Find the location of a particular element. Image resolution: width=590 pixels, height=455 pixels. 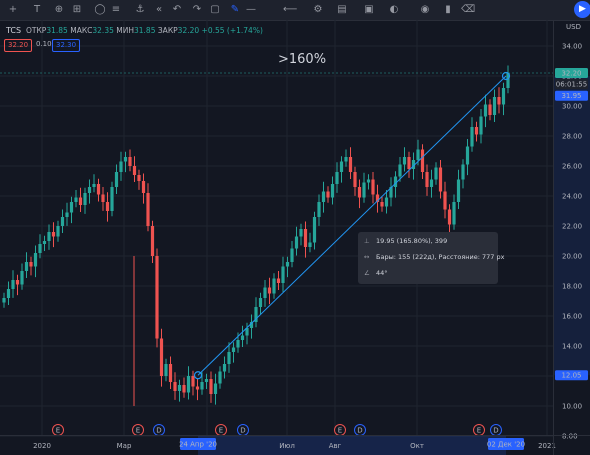

shapes-icon: ◯ is located at coordinates (100, 10).